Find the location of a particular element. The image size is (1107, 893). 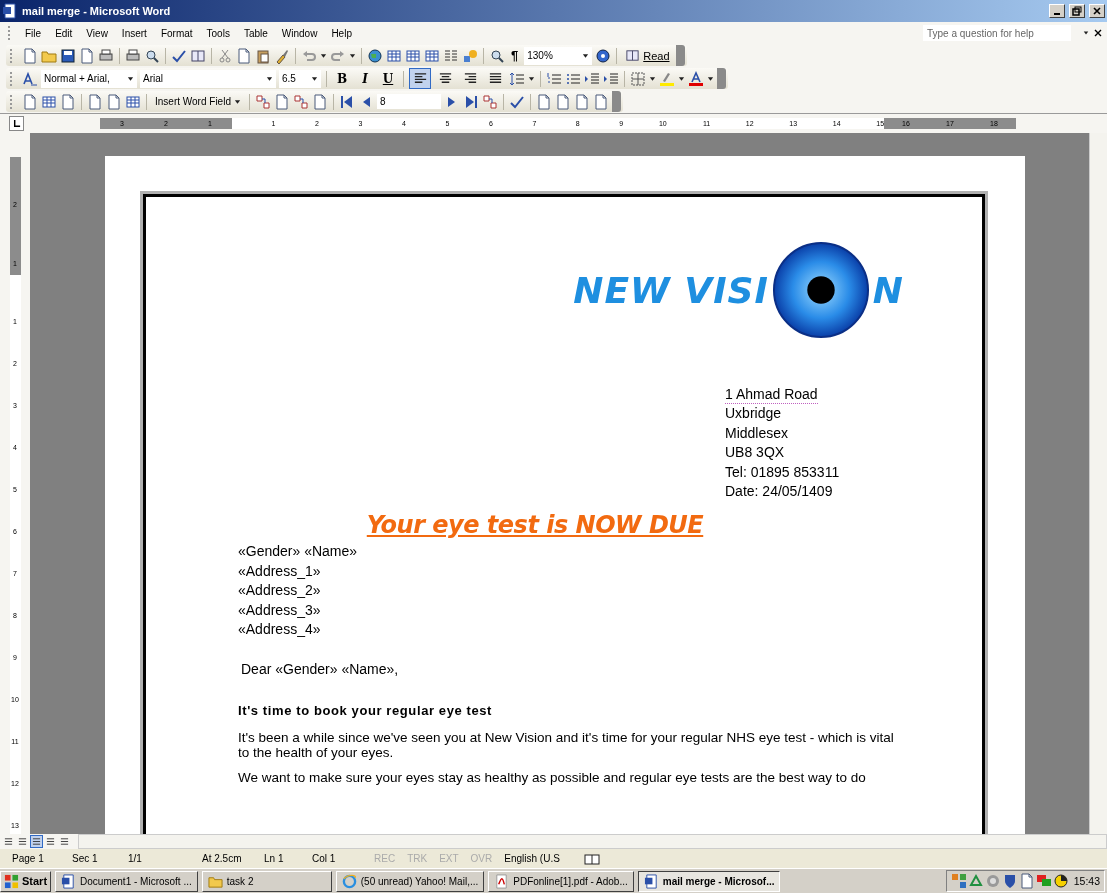

numbered-list-icon is located at coordinates (554, 78).